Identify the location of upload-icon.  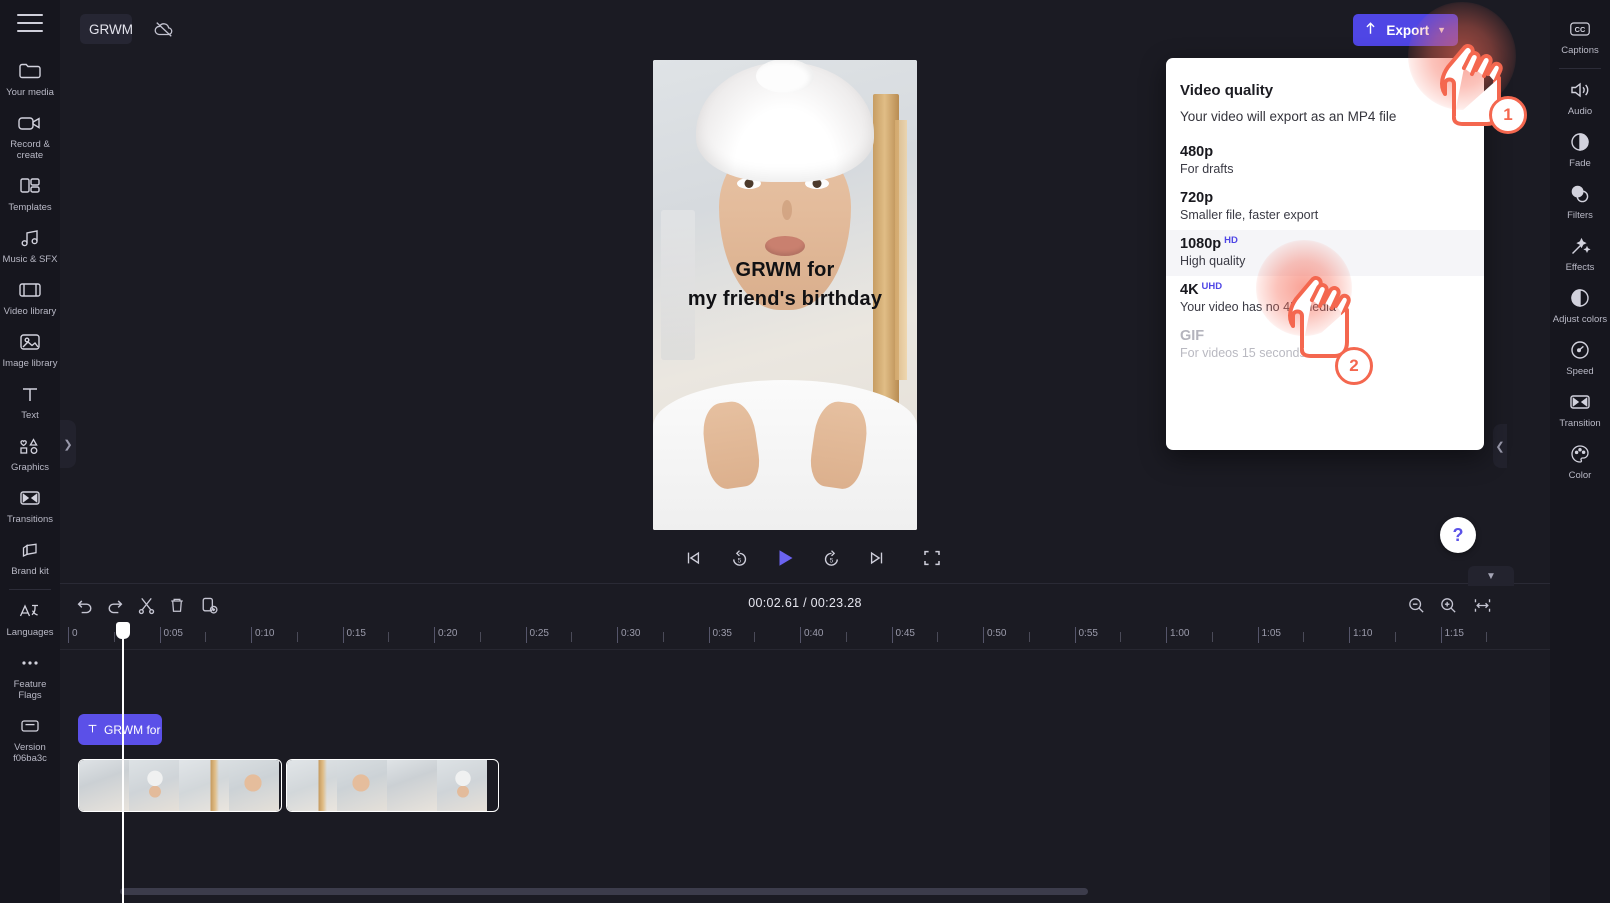
(1370, 30).